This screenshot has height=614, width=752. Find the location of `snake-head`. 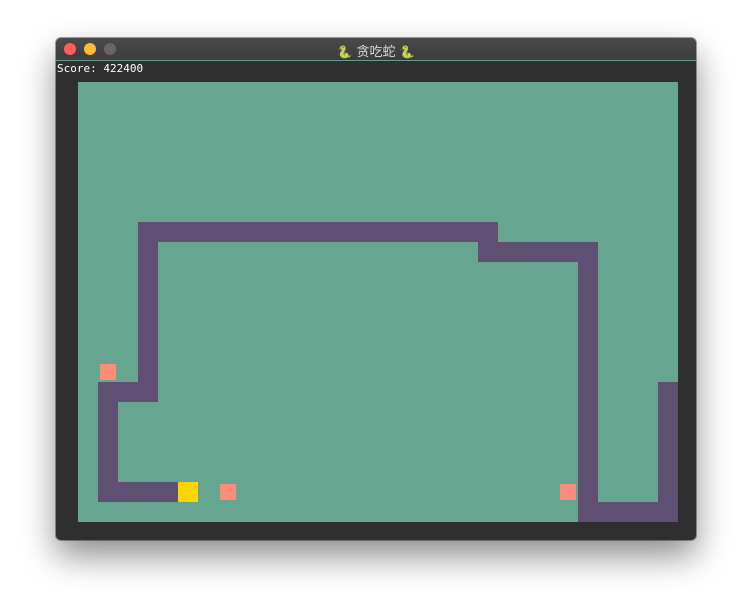

snake-head is located at coordinates (188, 492).